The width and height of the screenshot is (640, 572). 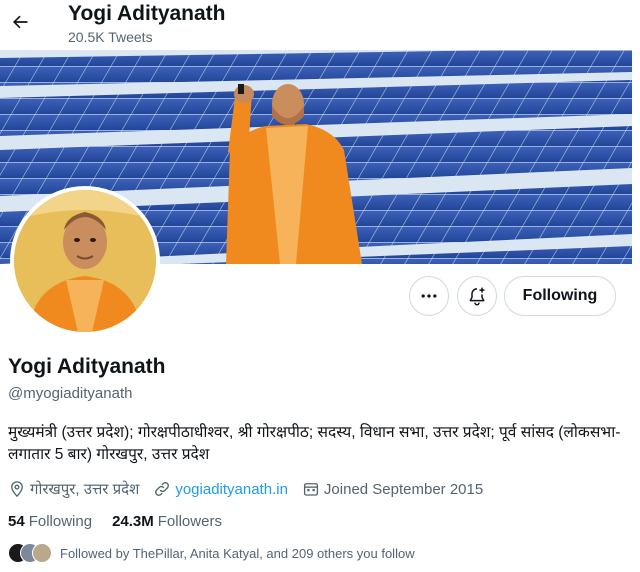 I want to click on location-pin-icon, so click(x=17, y=489).